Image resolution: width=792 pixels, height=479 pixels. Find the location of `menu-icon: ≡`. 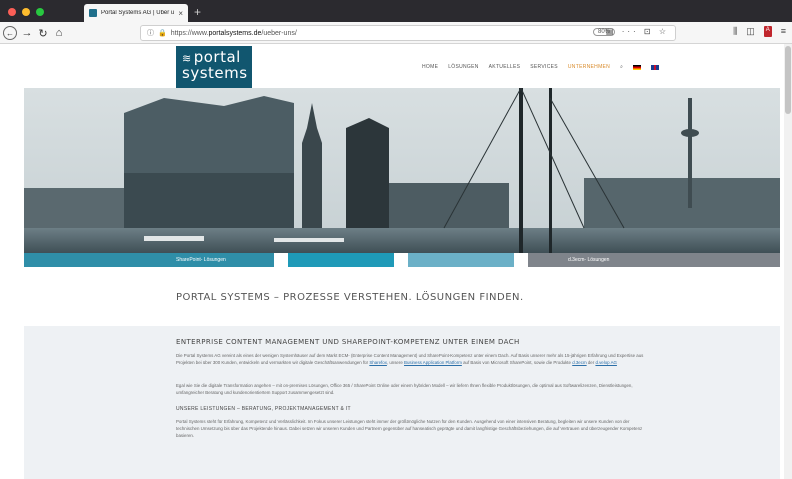

menu-icon: ≡ is located at coordinates (783, 31).